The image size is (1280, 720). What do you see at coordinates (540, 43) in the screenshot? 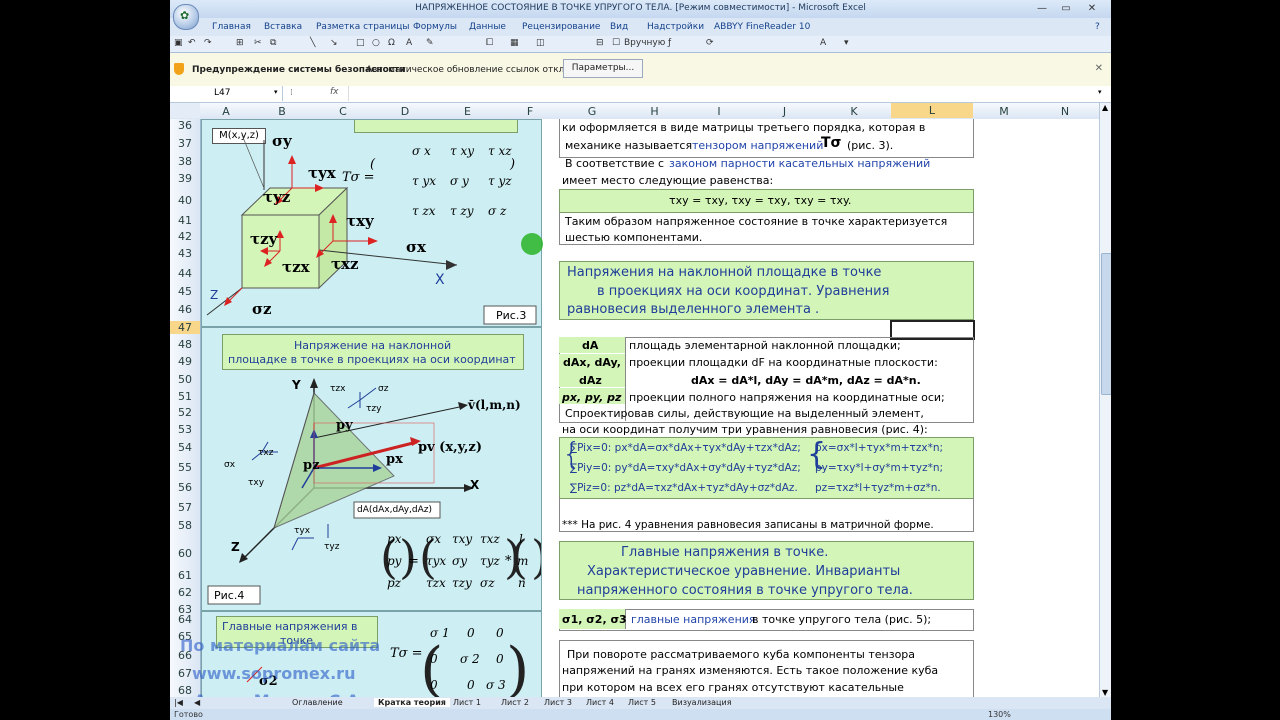
I see `frame-icon: ◫` at bounding box center [540, 43].